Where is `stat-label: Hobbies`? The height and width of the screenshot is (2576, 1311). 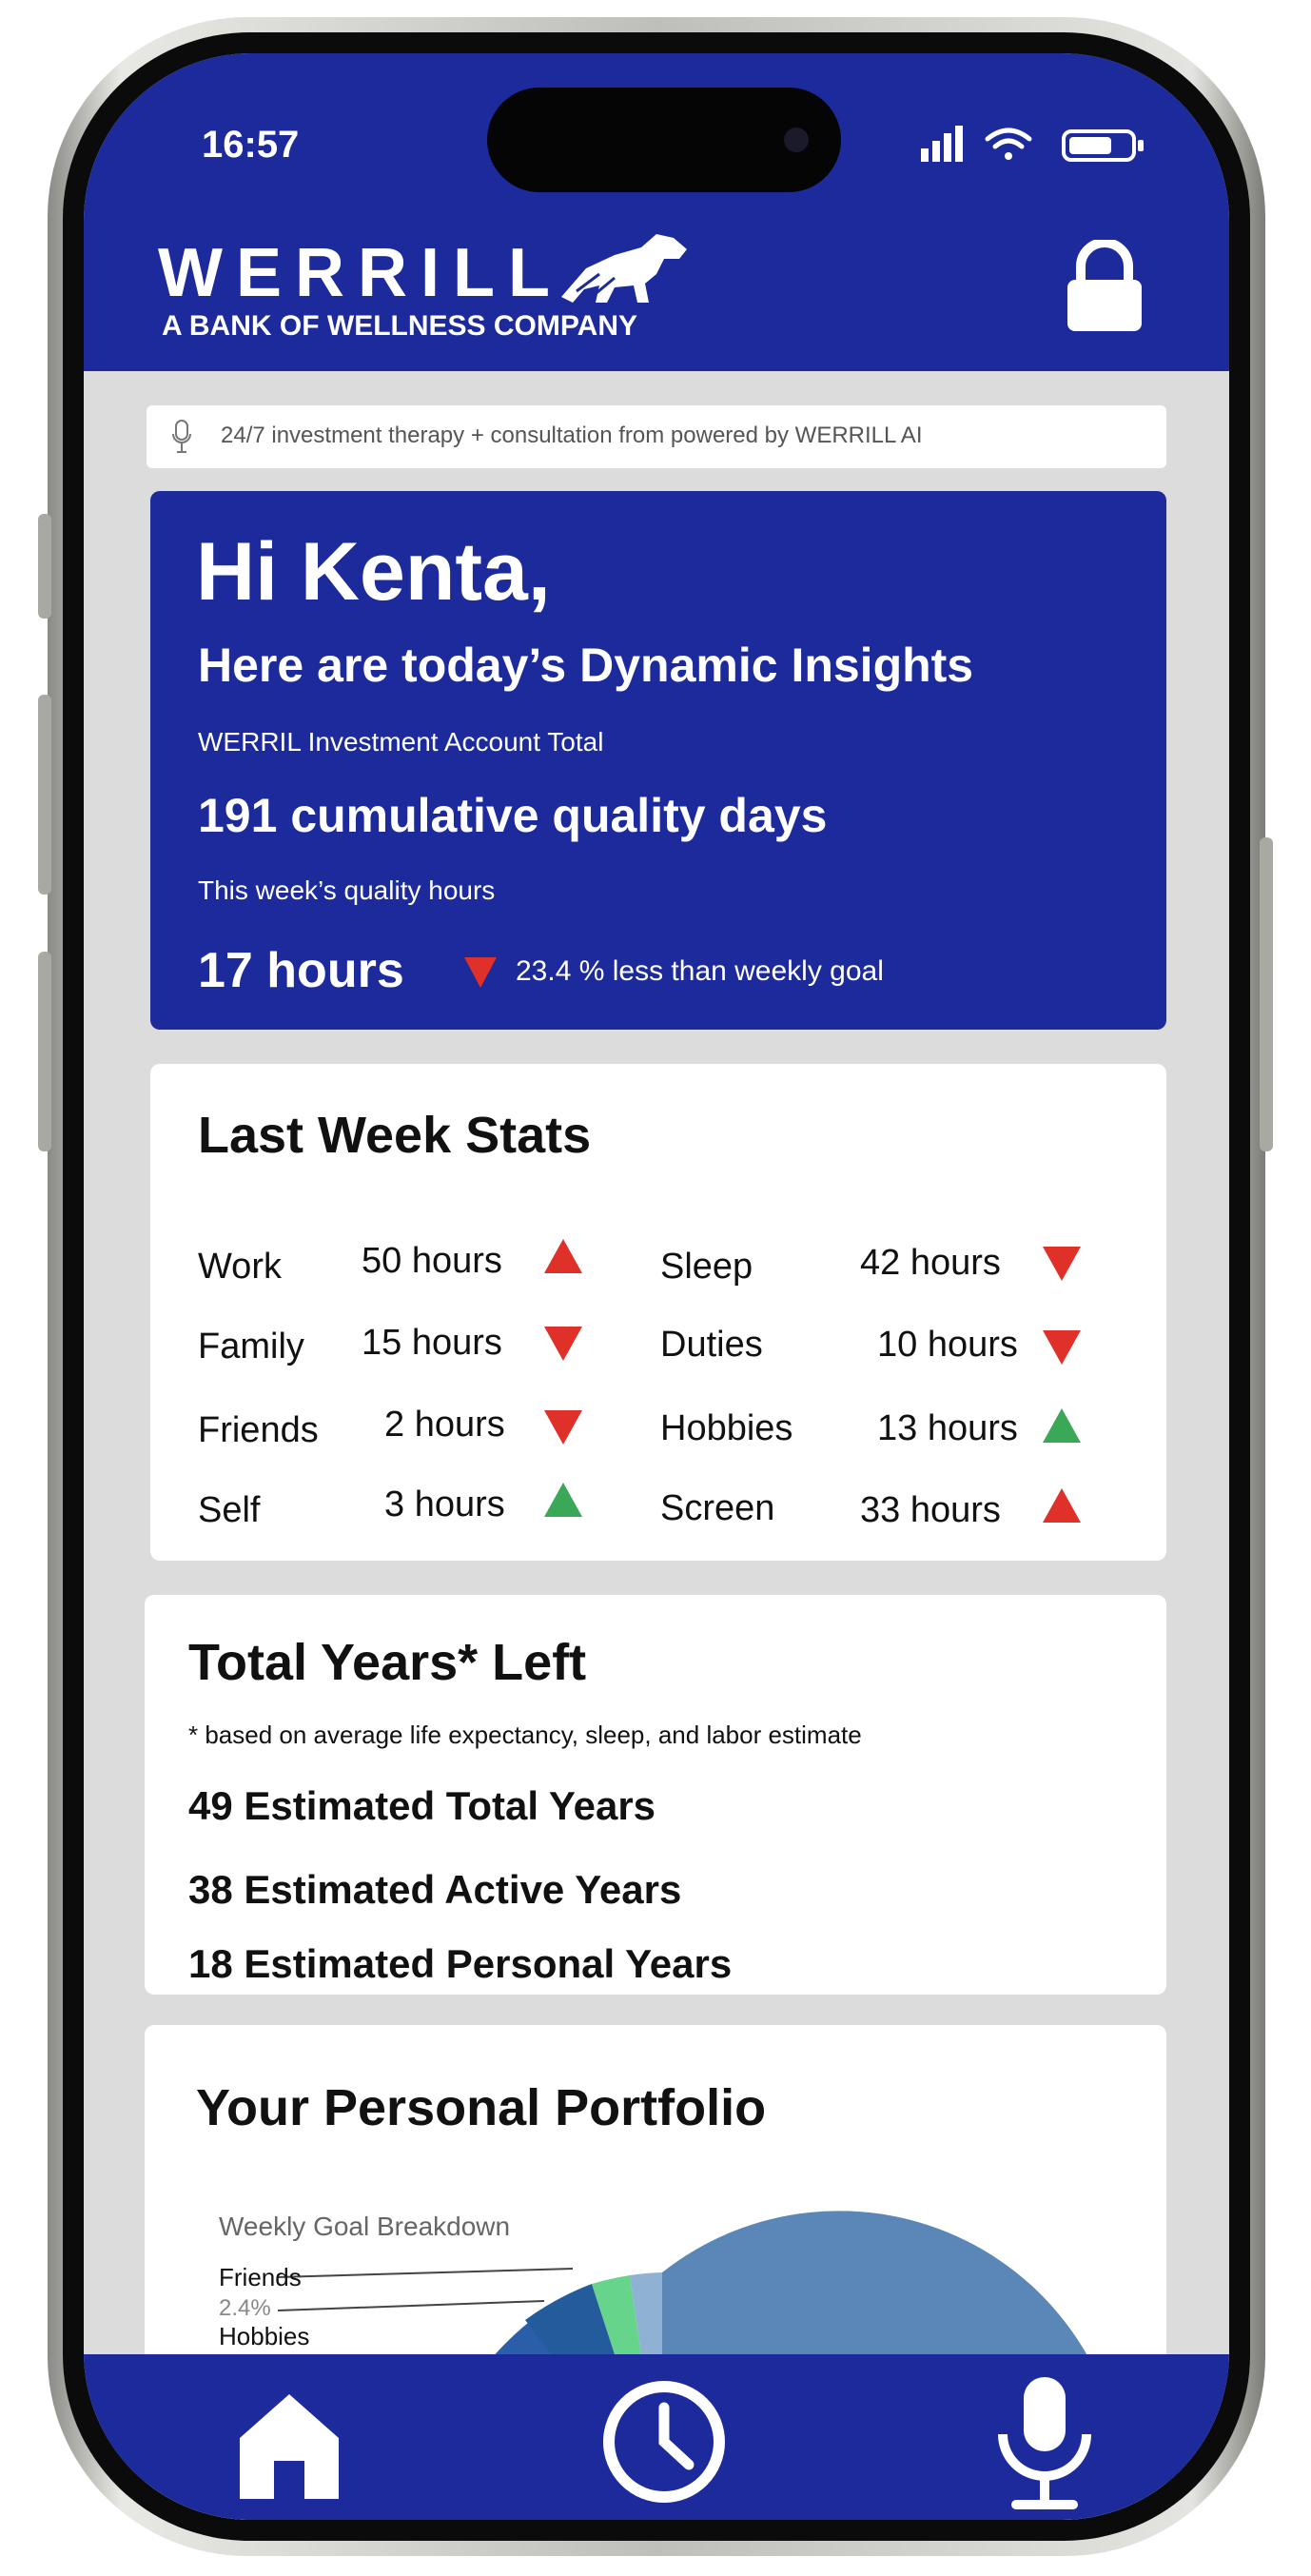
stat-label: Hobbies is located at coordinates (726, 1428).